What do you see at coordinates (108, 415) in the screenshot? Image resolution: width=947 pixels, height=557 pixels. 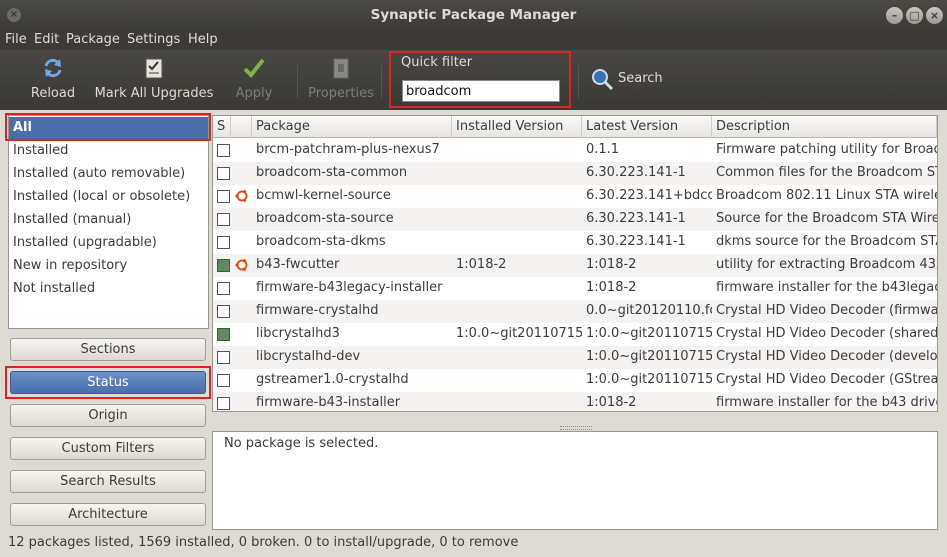 I see `origin-button: Origin` at bounding box center [108, 415].